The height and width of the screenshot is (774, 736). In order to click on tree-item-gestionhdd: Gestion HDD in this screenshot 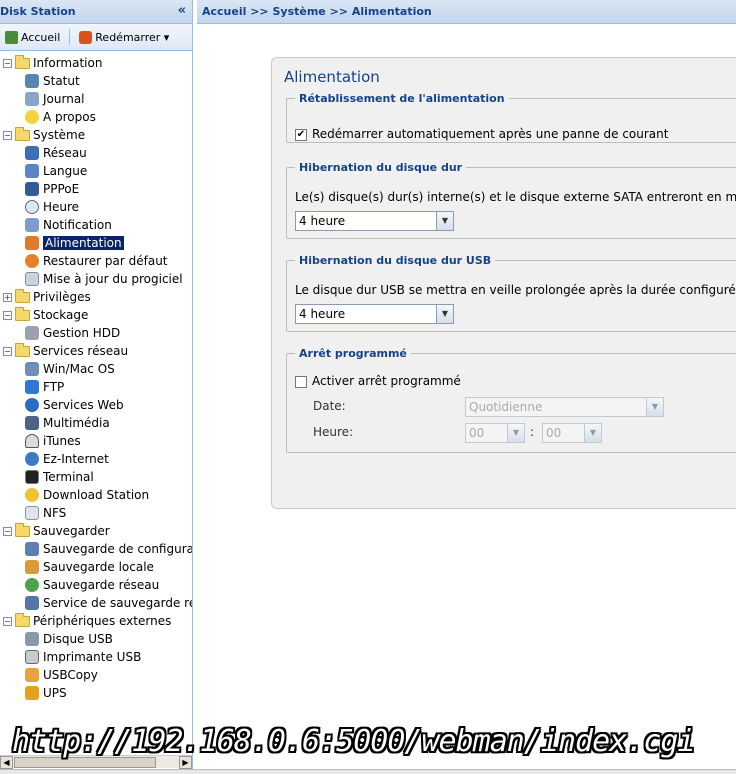, I will do `click(96, 333)`.